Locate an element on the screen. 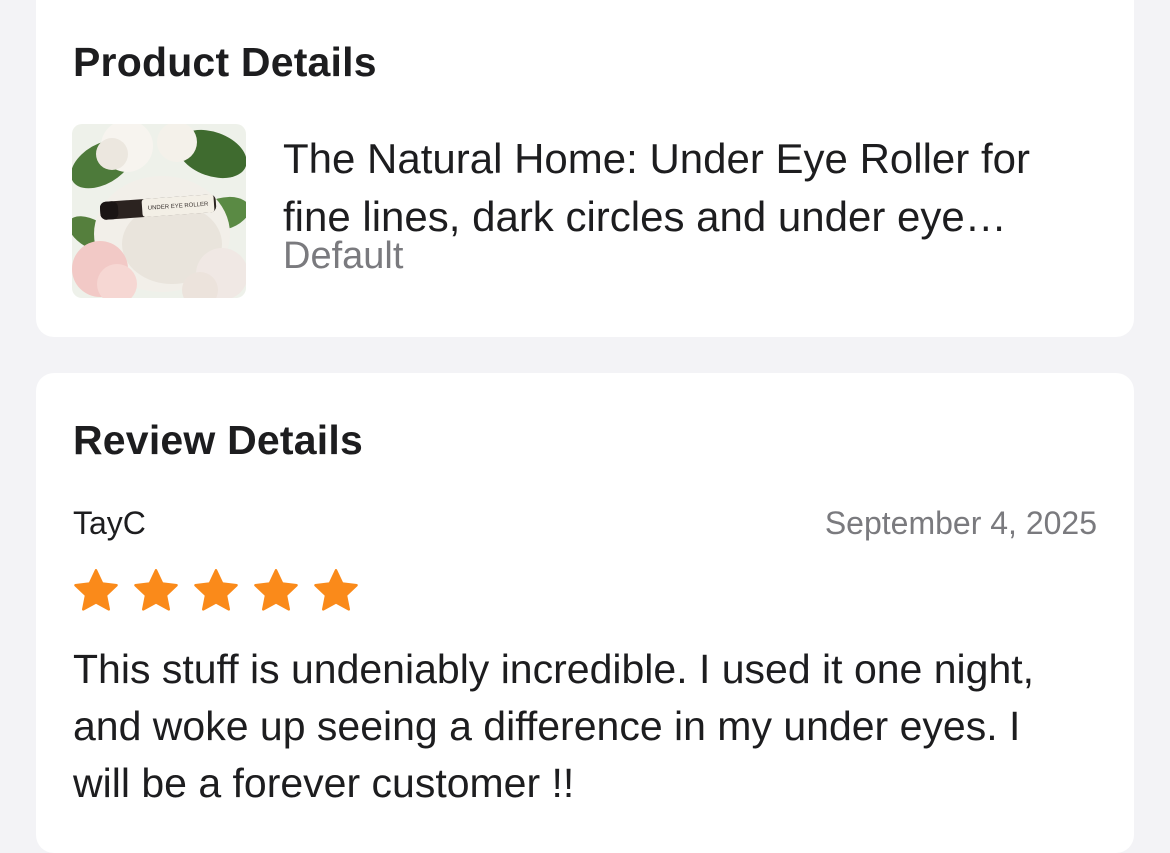  star-rating is located at coordinates (216, 591).